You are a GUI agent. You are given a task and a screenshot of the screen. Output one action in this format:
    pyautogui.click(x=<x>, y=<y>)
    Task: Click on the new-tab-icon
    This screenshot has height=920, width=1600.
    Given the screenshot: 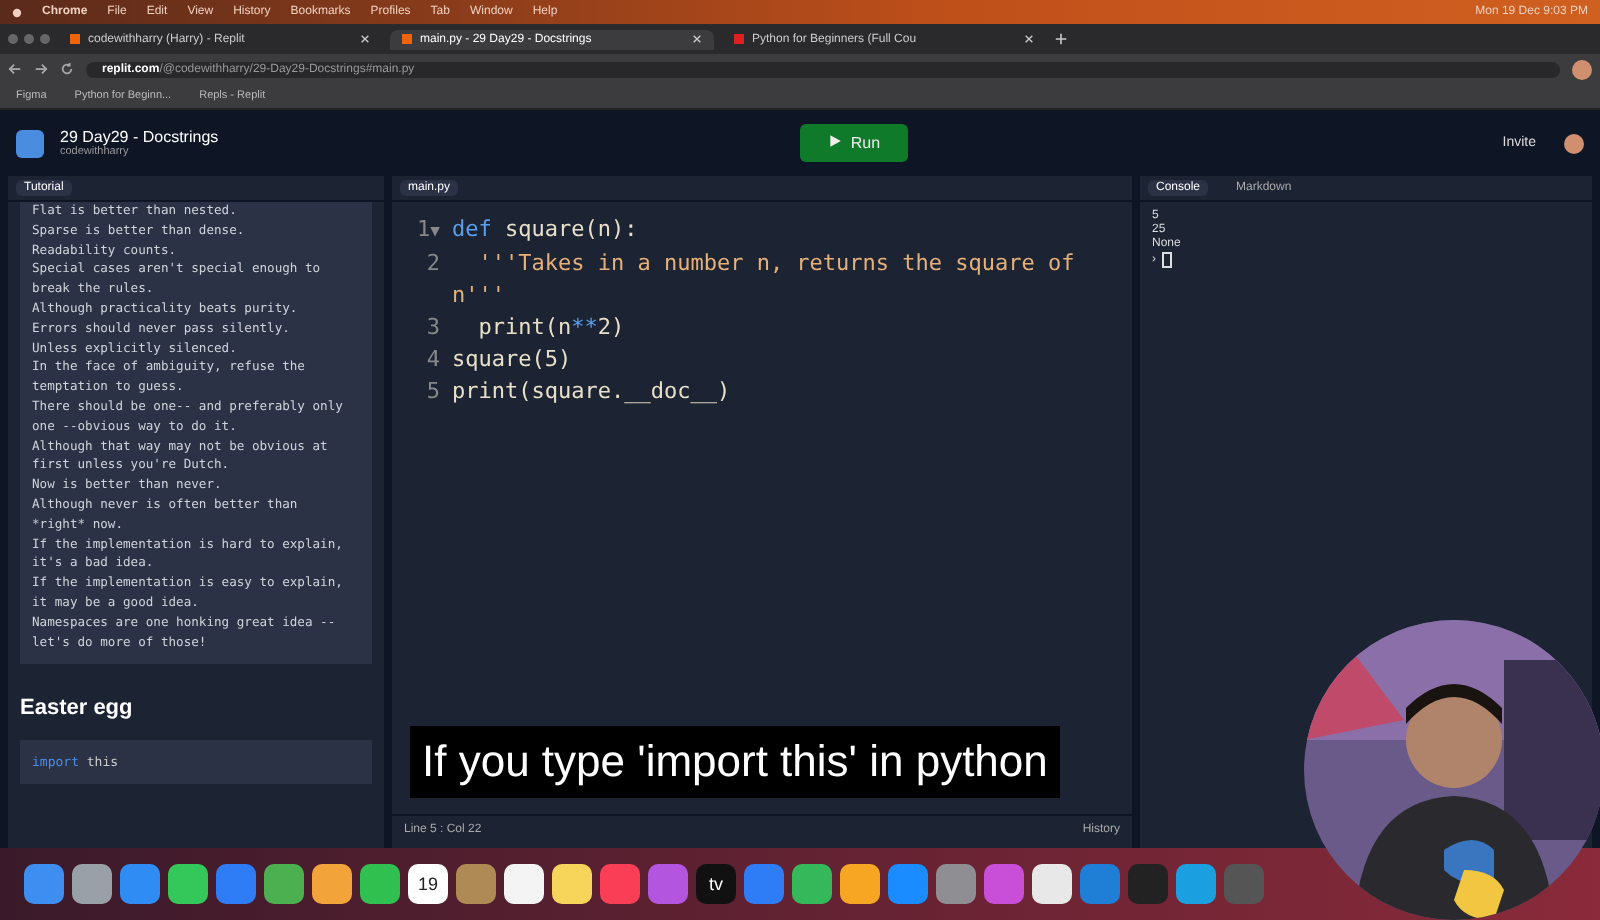 What is the action you would take?
    pyautogui.click(x=1061, y=39)
    